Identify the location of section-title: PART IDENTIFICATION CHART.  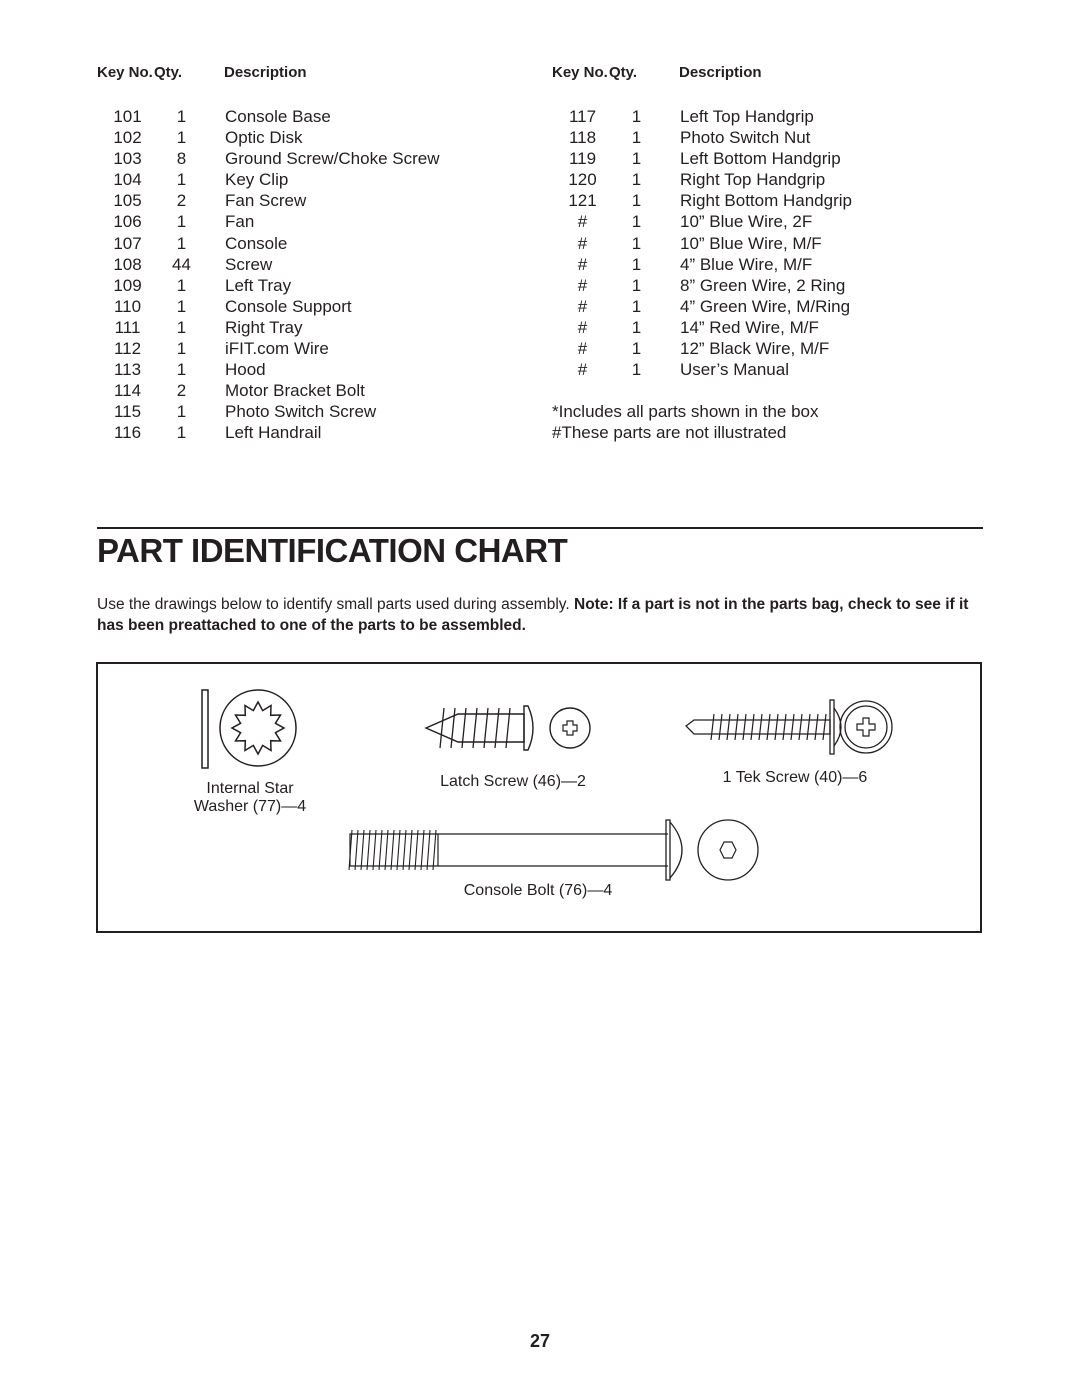
(332, 550).